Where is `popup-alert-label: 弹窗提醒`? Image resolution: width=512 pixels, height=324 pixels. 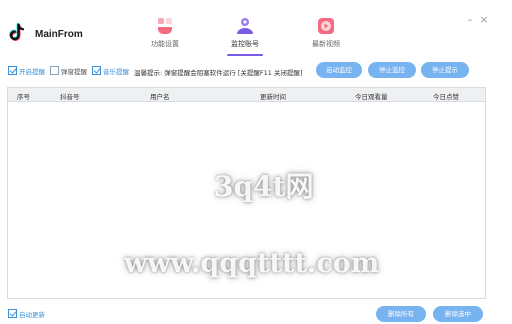 popup-alert-label: 弹窗提醒 is located at coordinates (74, 71).